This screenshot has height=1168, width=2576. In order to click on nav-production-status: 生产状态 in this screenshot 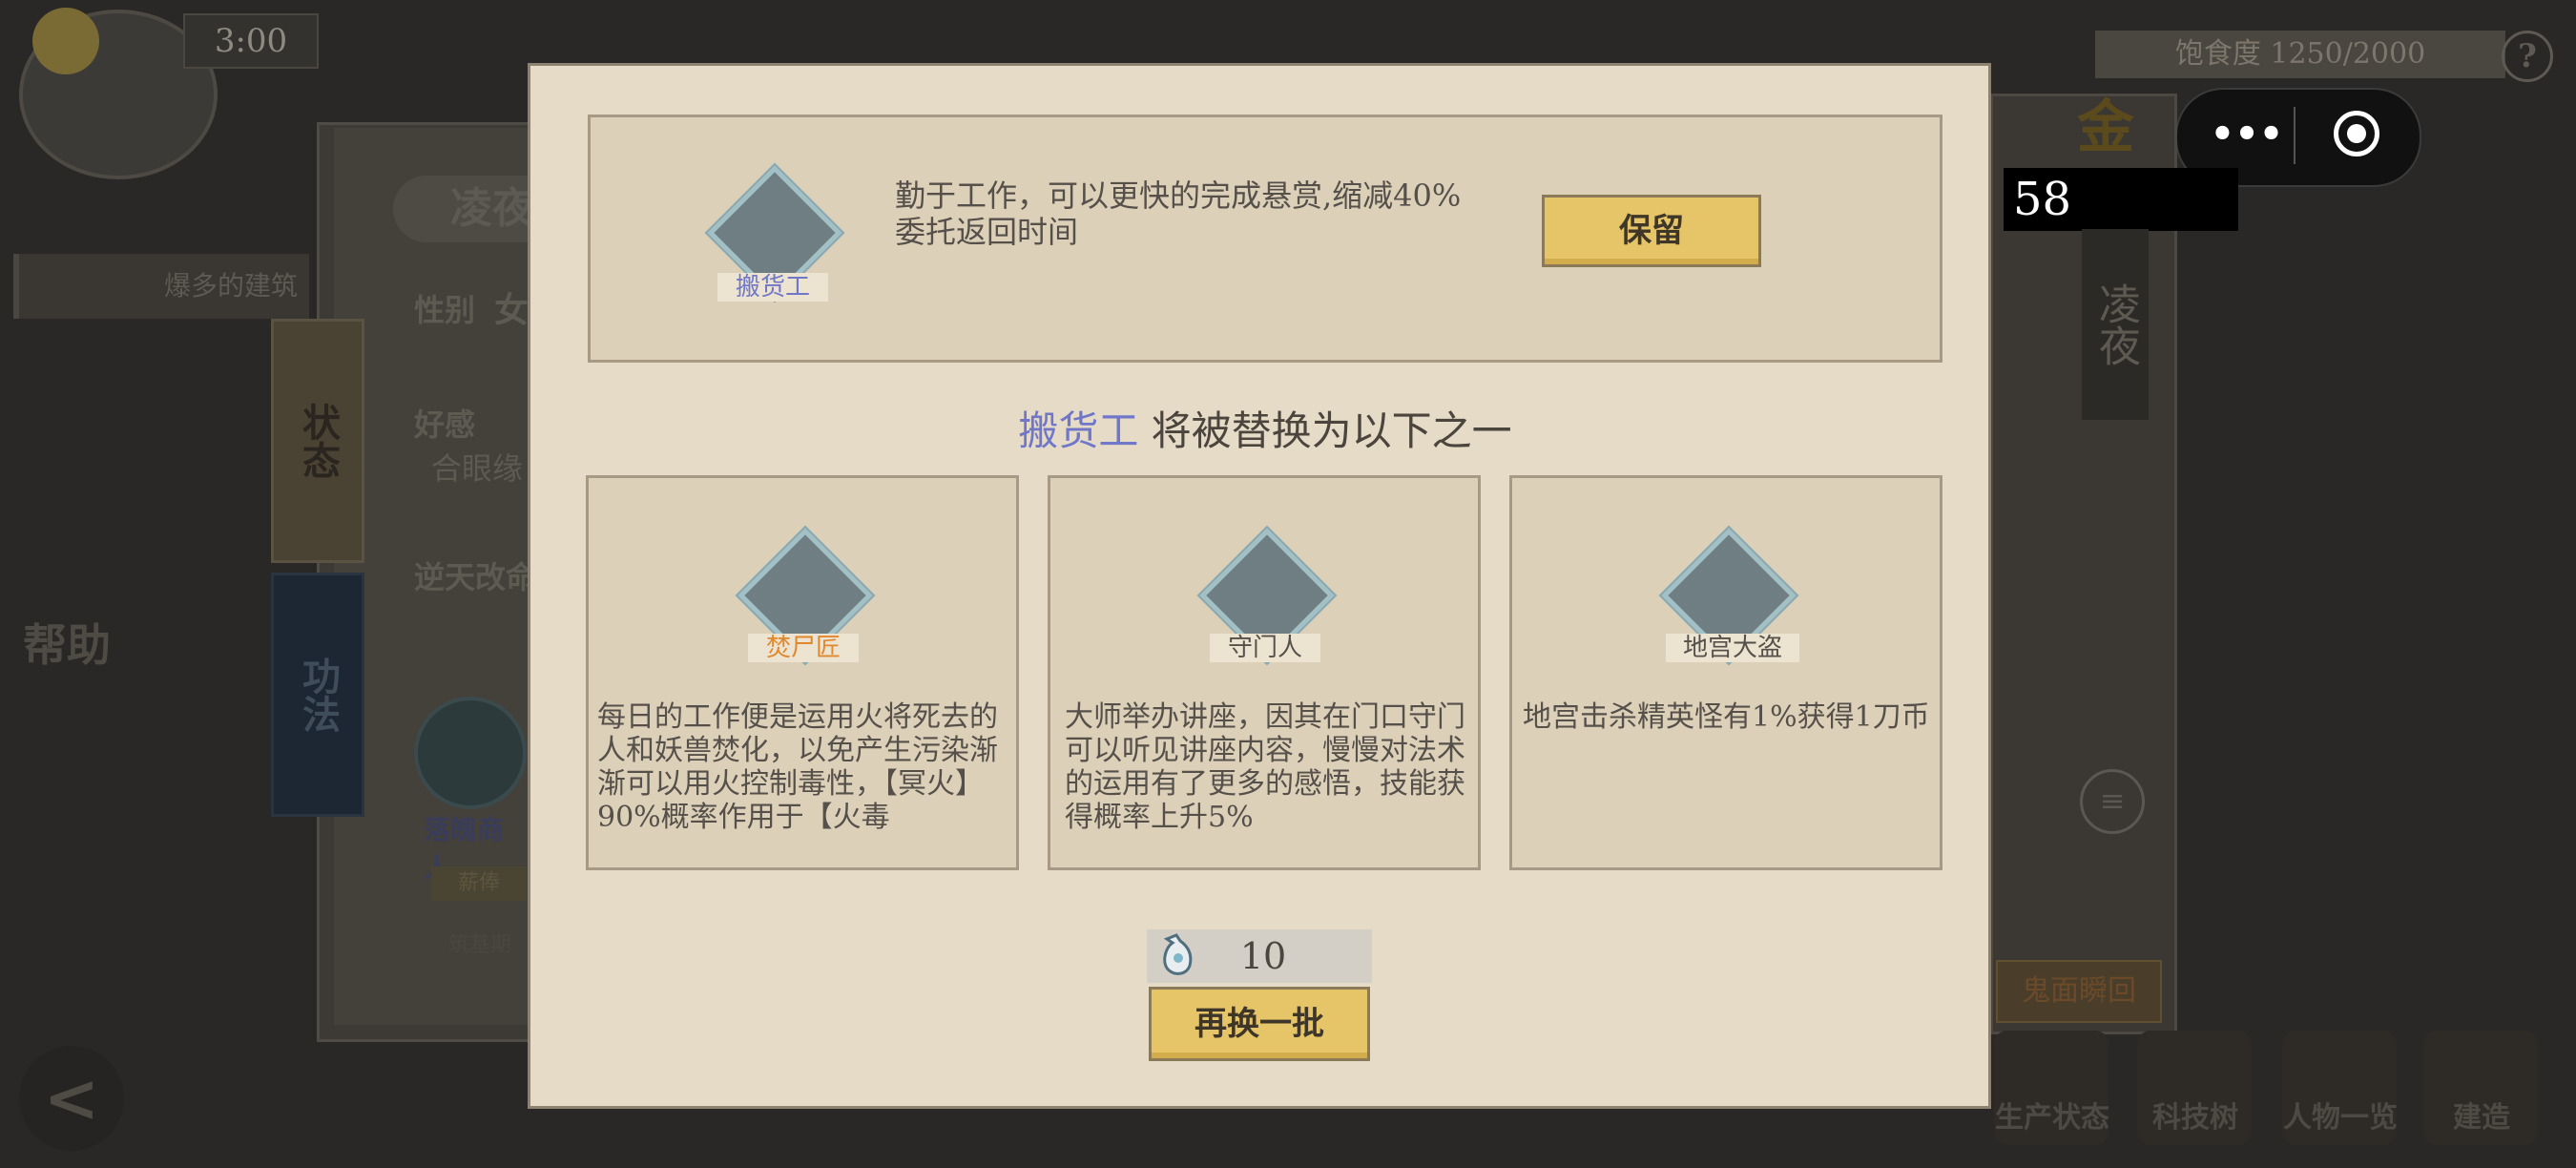, I will do `click(2052, 1114)`.